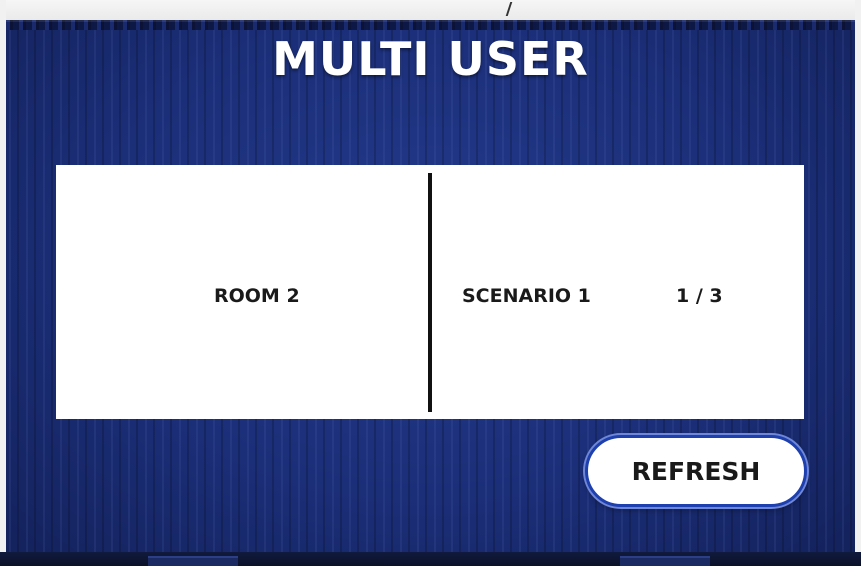 Image resolution: width=861 pixels, height=566 pixels. Describe the element at coordinates (665, 561) in the screenshot. I see `bottom-notch-right` at that location.